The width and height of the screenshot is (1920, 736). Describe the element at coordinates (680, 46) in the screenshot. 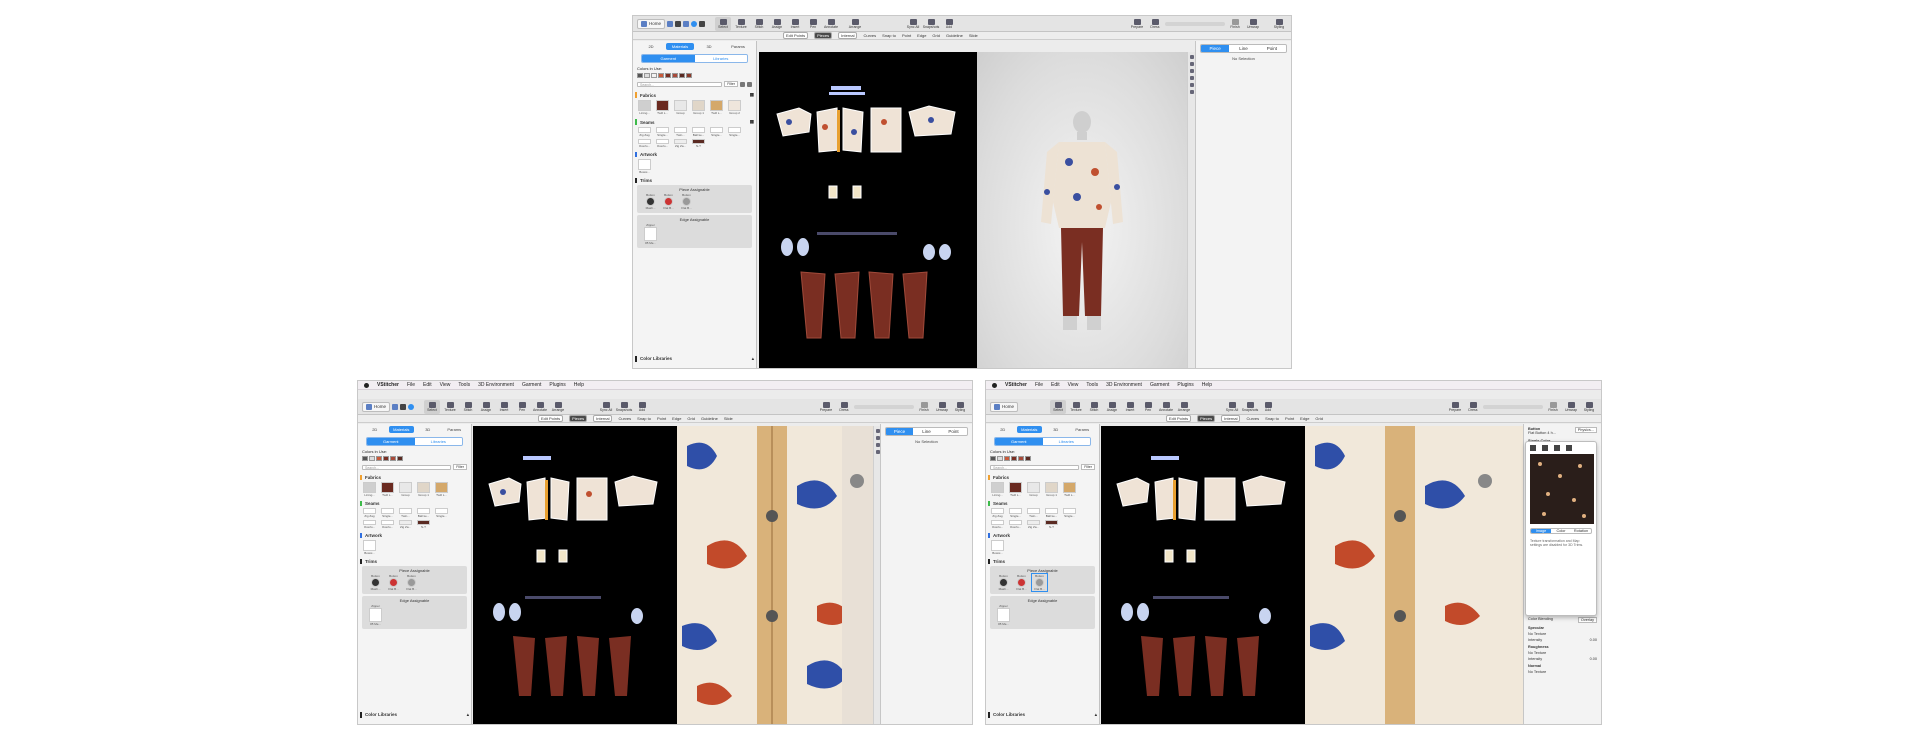

I see `tab-materials: Materials` at that location.